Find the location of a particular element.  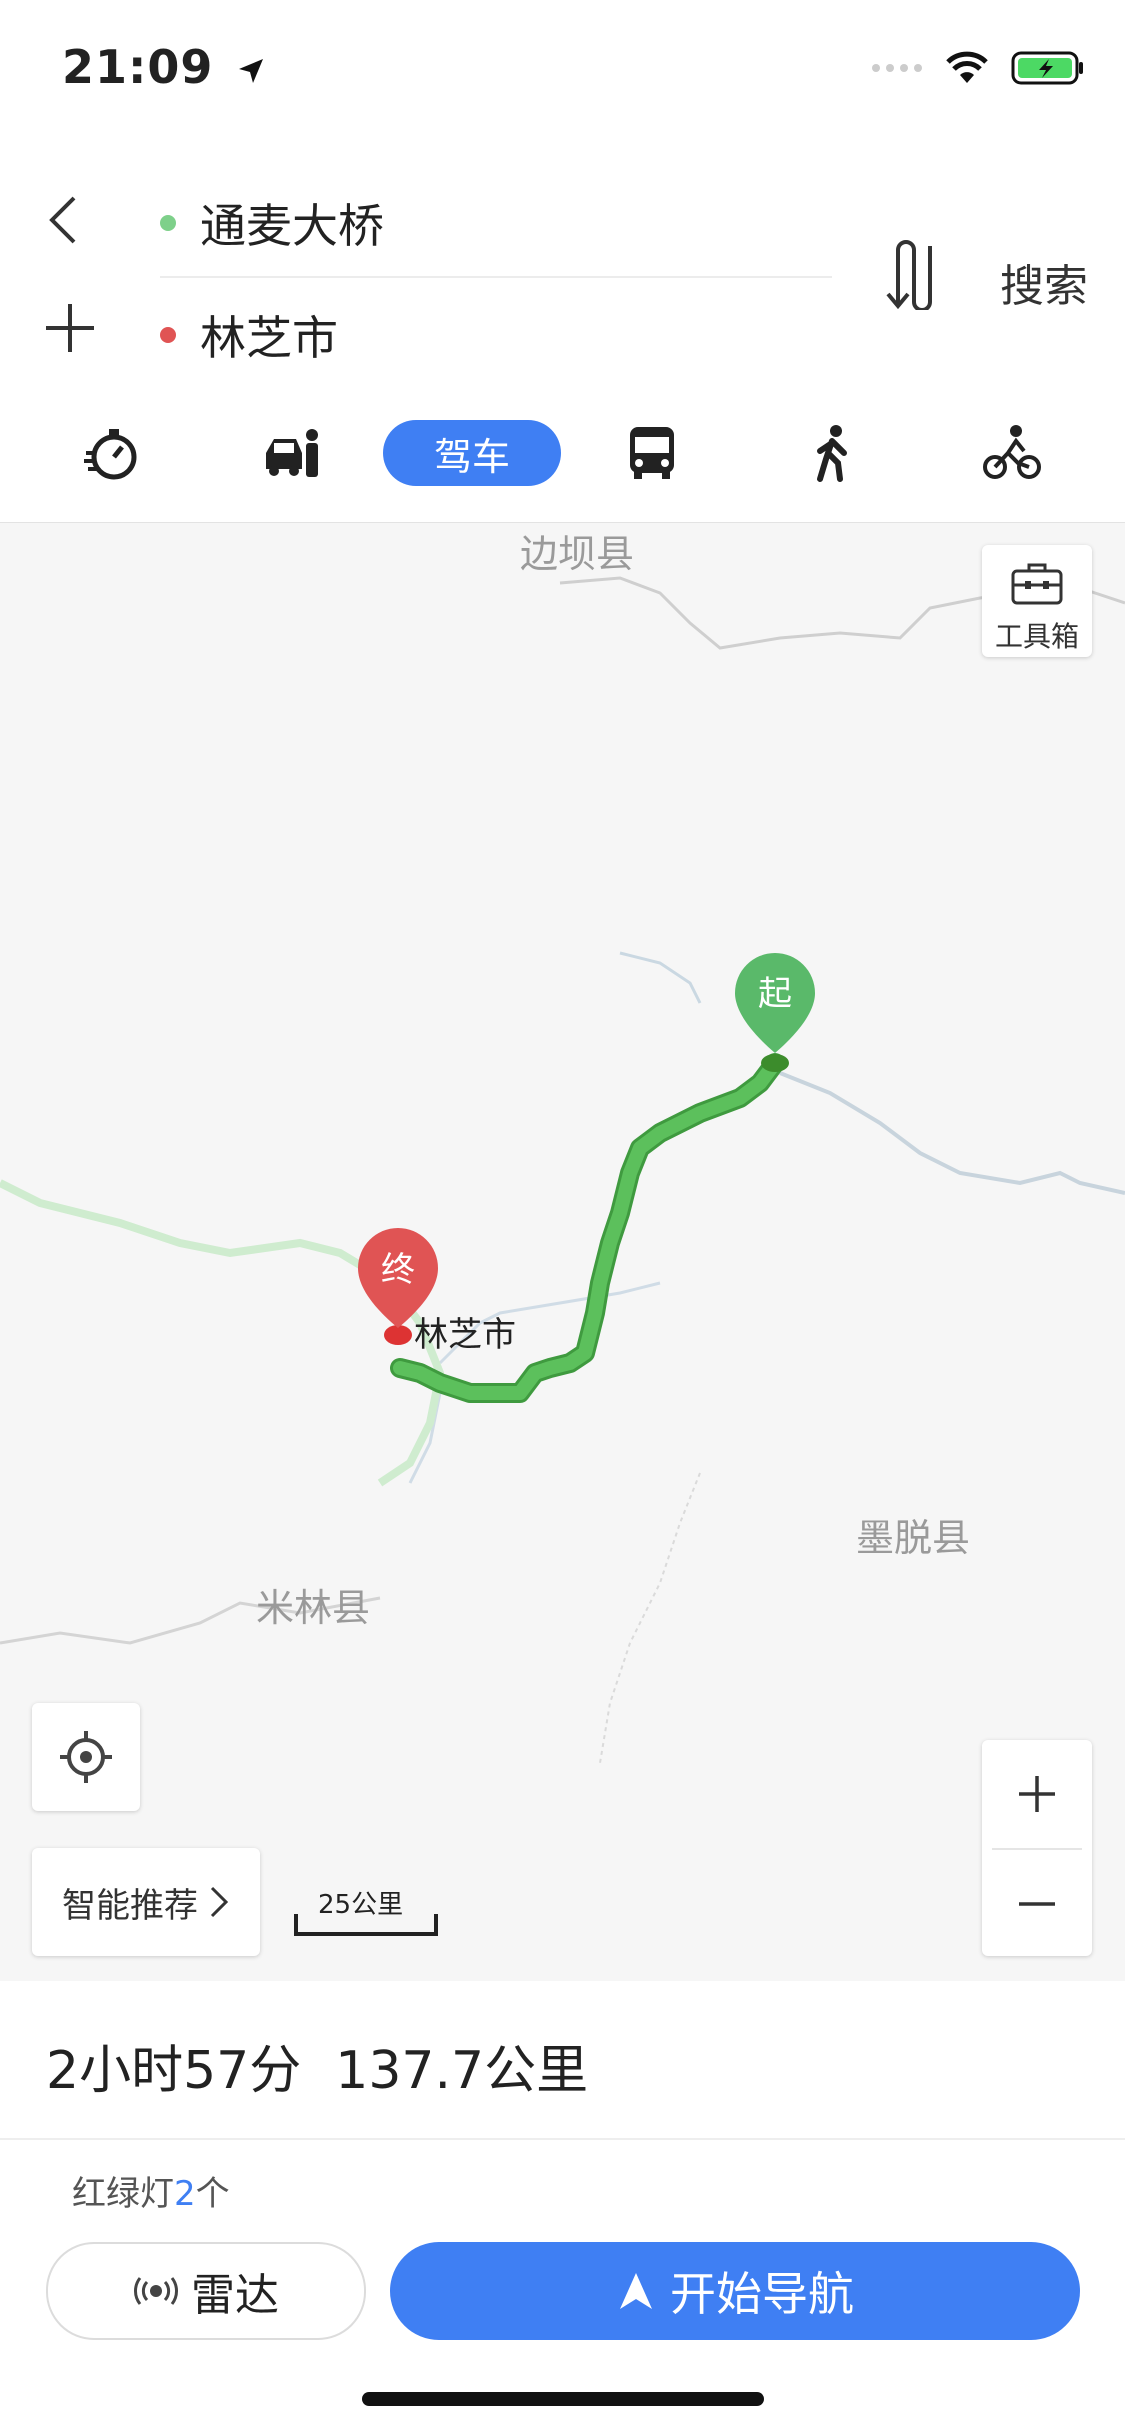

duration-text: 2小时57分 is located at coordinates (174, 2071).